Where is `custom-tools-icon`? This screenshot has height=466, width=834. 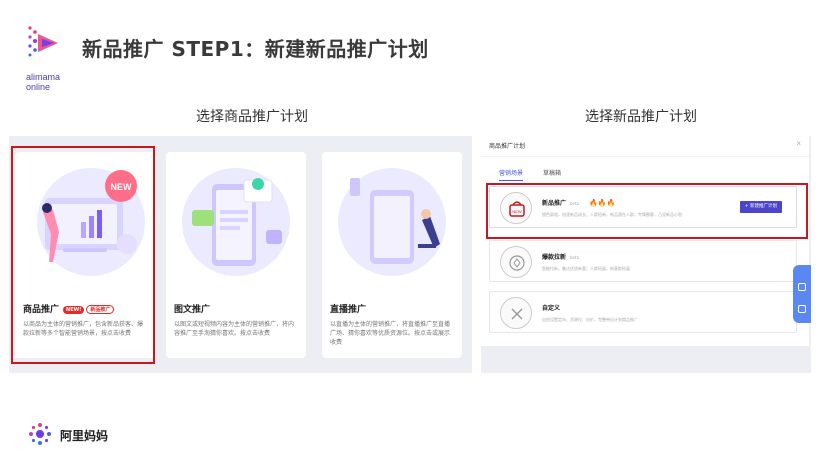 custom-tools-icon is located at coordinates (516, 313).